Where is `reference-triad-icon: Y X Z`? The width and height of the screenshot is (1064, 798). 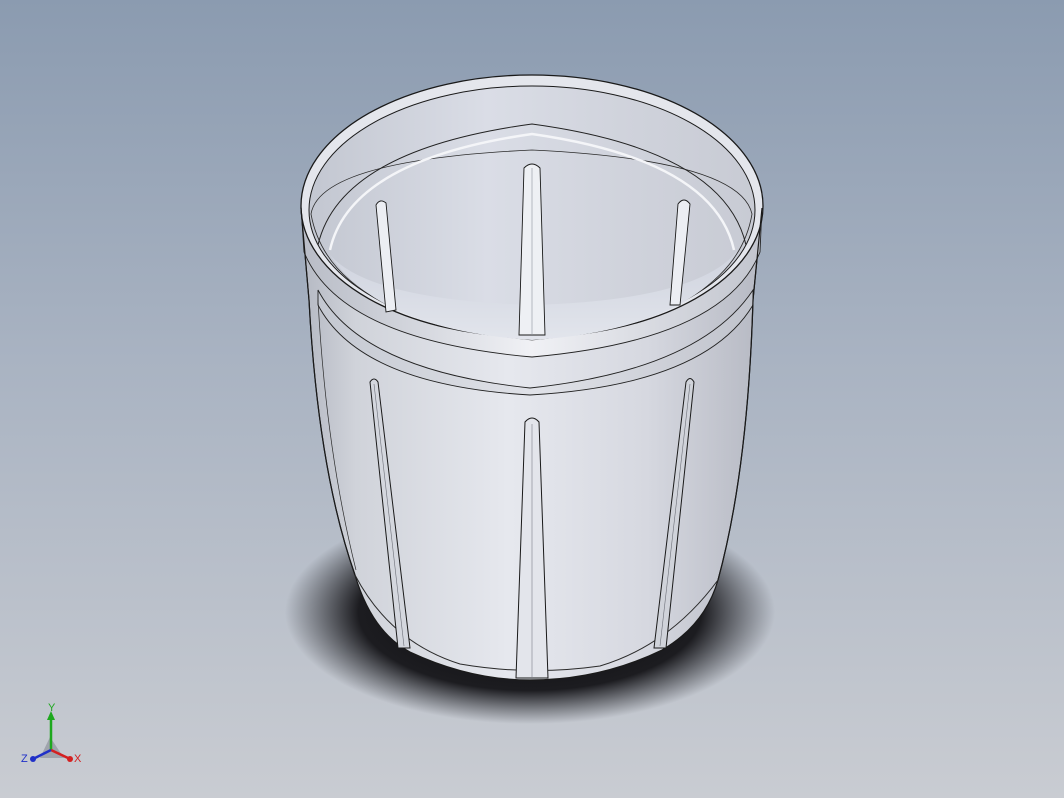
reference-triad-icon: Y X Z is located at coordinates (54, 738).